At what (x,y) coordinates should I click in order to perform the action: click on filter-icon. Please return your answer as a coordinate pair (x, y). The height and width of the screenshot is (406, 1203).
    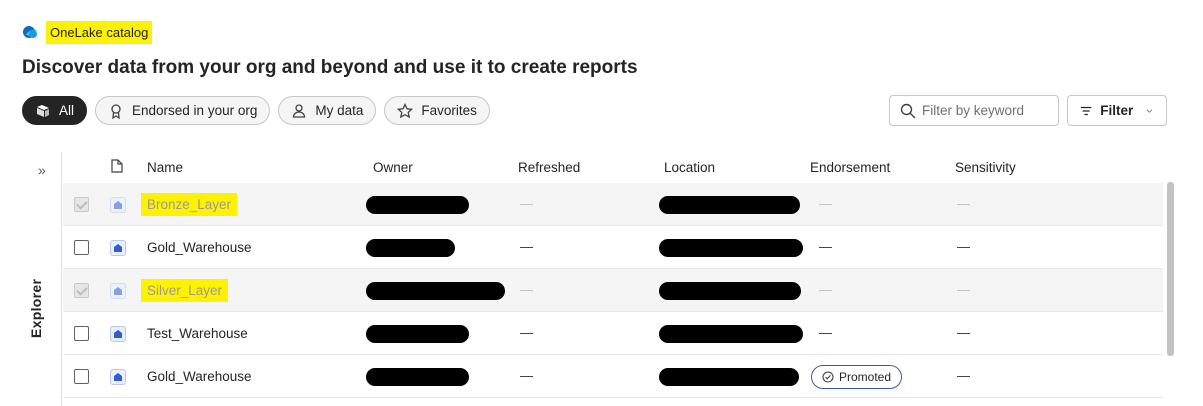
    Looking at the image, I should click on (1086, 110).